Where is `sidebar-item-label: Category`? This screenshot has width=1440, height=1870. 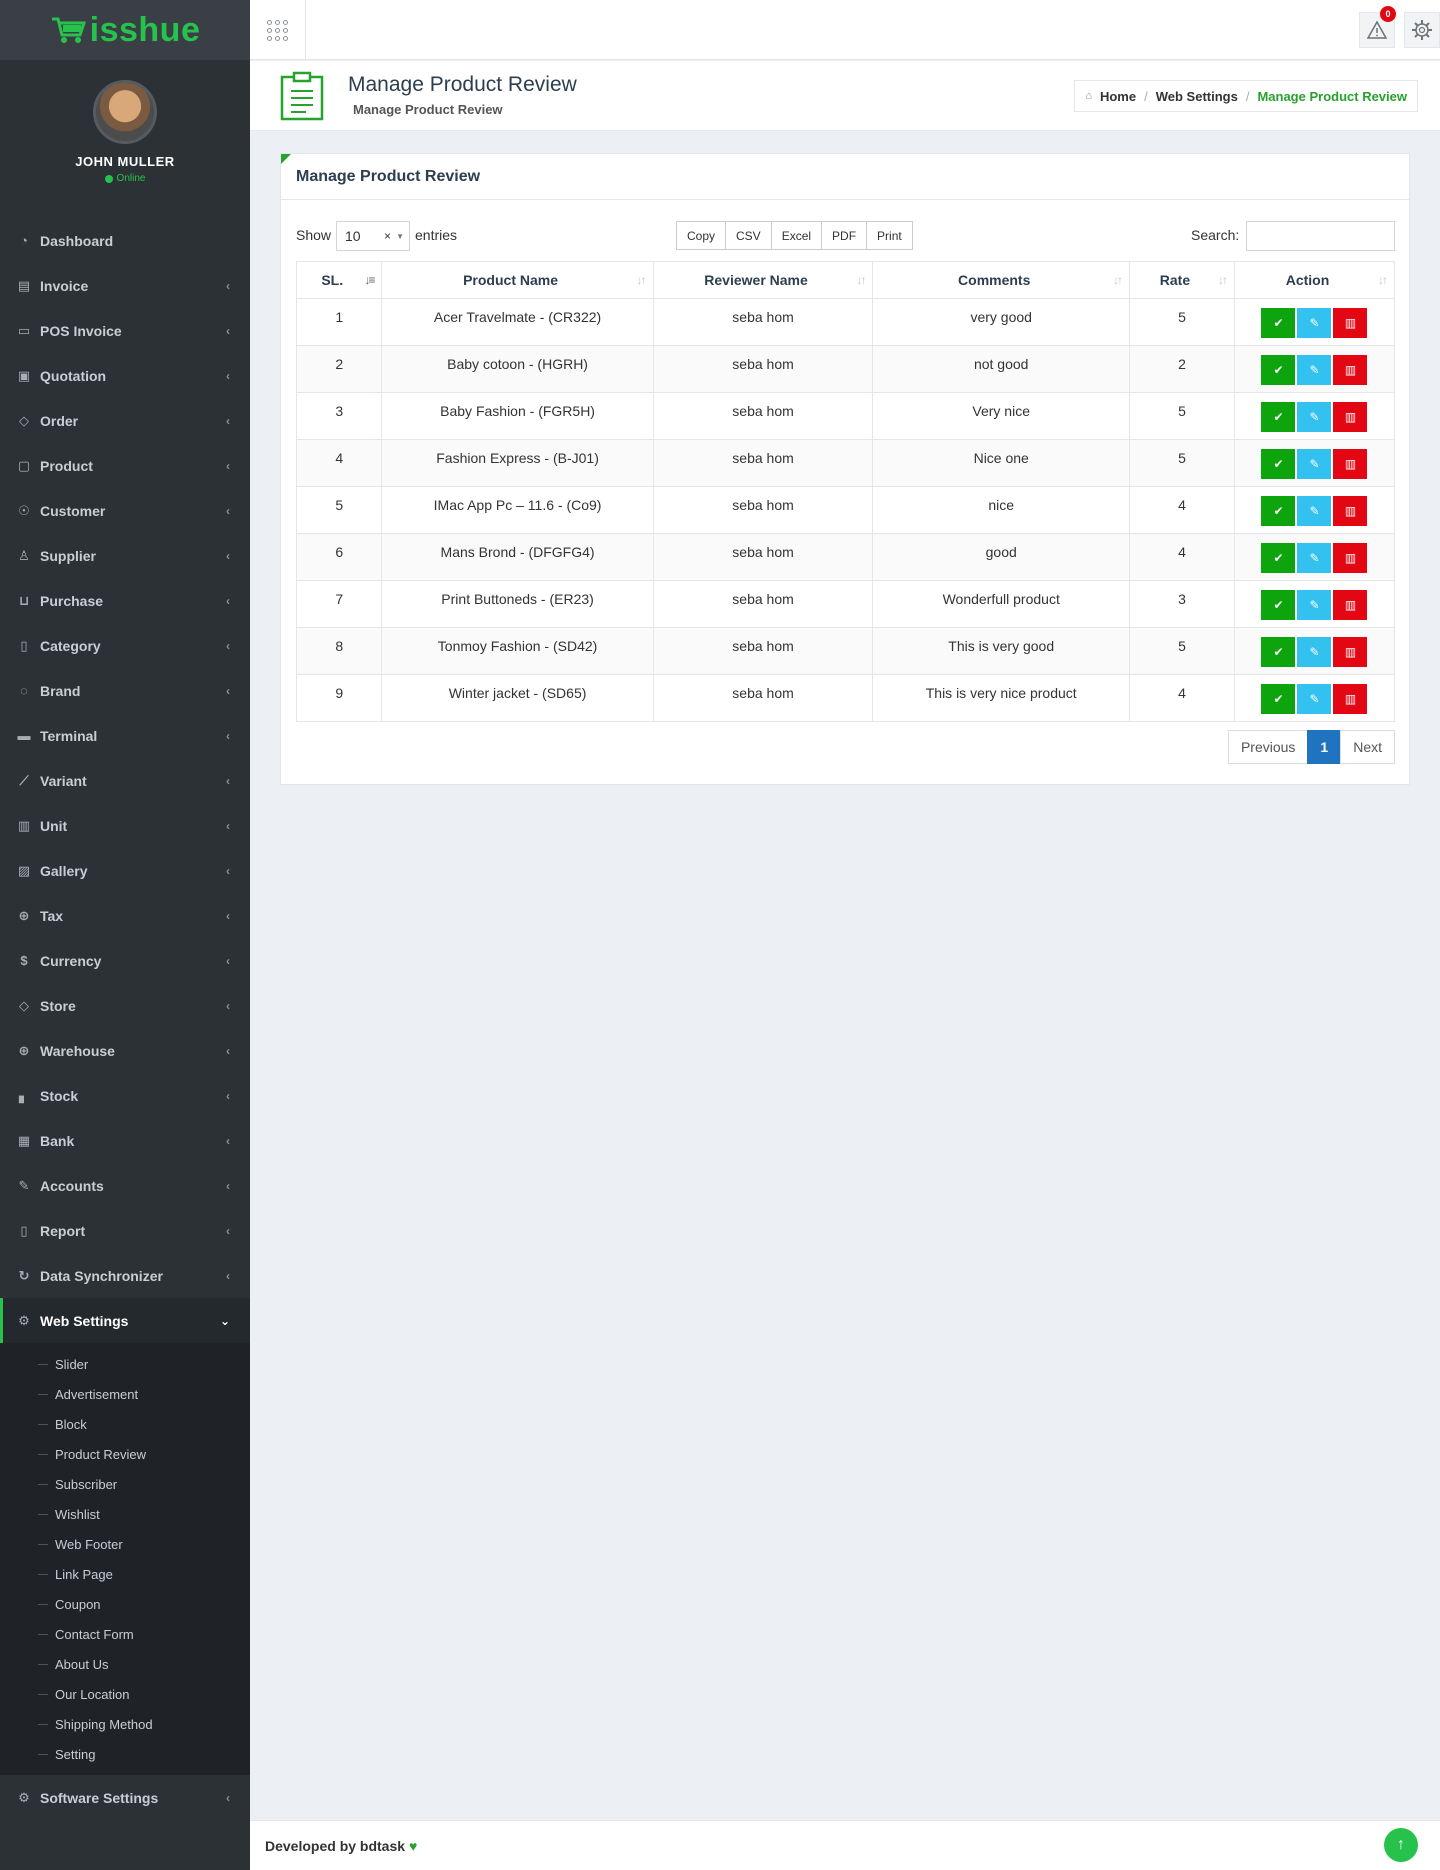
sidebar-item-label: Category is located at coordinates (70, 645).